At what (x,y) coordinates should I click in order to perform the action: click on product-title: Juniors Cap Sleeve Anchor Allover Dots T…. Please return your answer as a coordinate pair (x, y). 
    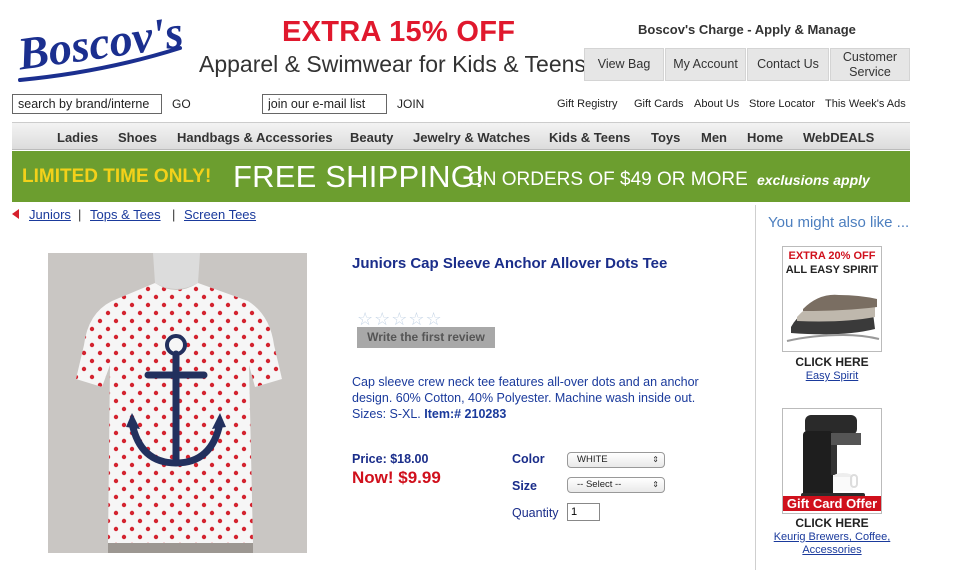
    Looking at the image, I should click on (510, 263).